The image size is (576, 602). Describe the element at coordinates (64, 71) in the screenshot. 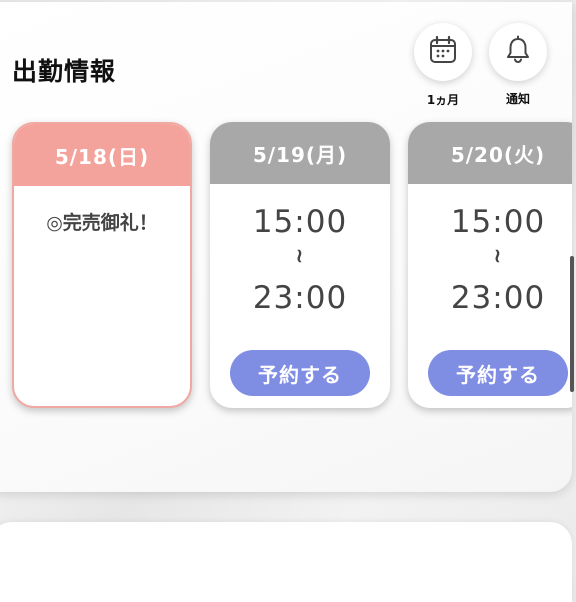

I see `section-title: 出勤情報` at that location.